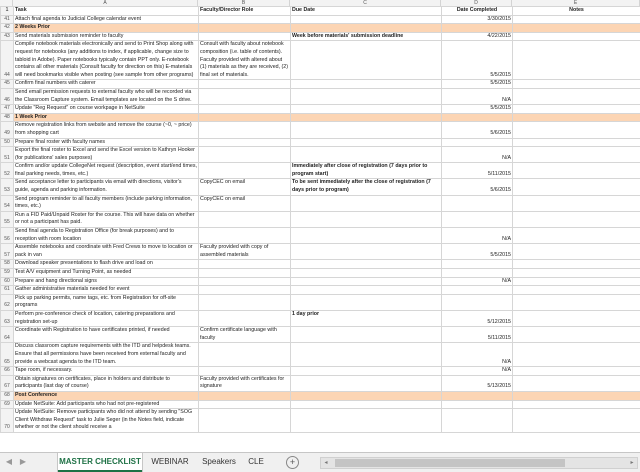 The height and width of the screenshot is (472, 640). Describe the element at coordinates (106, 84) in the screenshot. I see `cell-task: Confirm final numbers with caterer` at that location.